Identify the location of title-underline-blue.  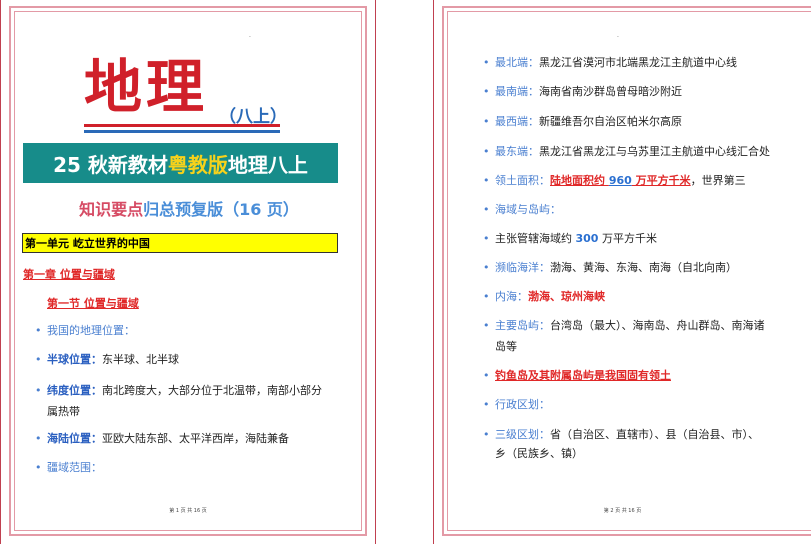
(182, 131).